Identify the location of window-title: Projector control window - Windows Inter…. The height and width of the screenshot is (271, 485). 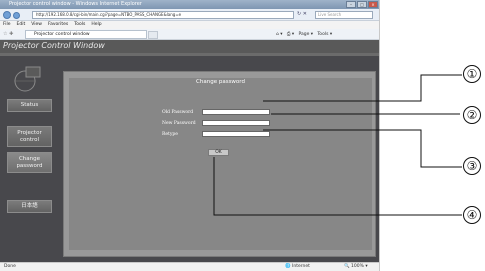
(75, 4).